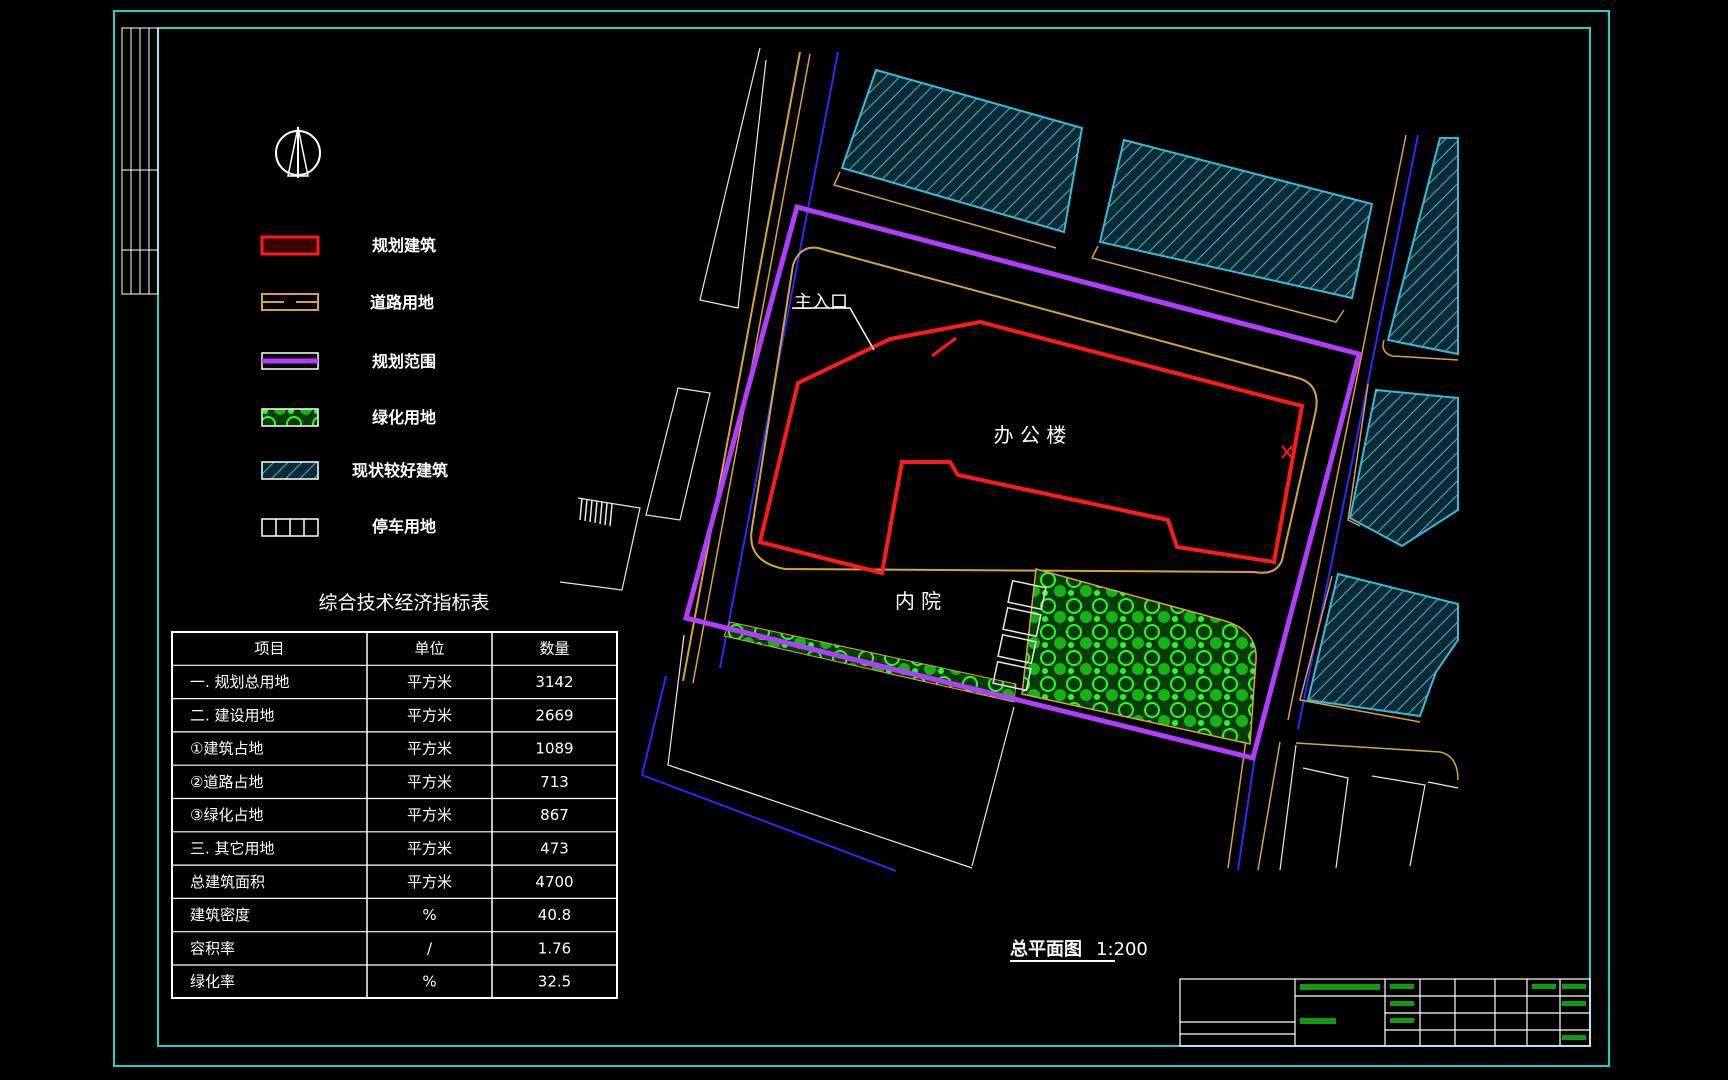 Image resolution: width=1728 pixels, height=1080 pixels. What do you see at coordinates (554, 782) in the screenshot?
I see `table-cell: 713` at bounding box center [554, 782].